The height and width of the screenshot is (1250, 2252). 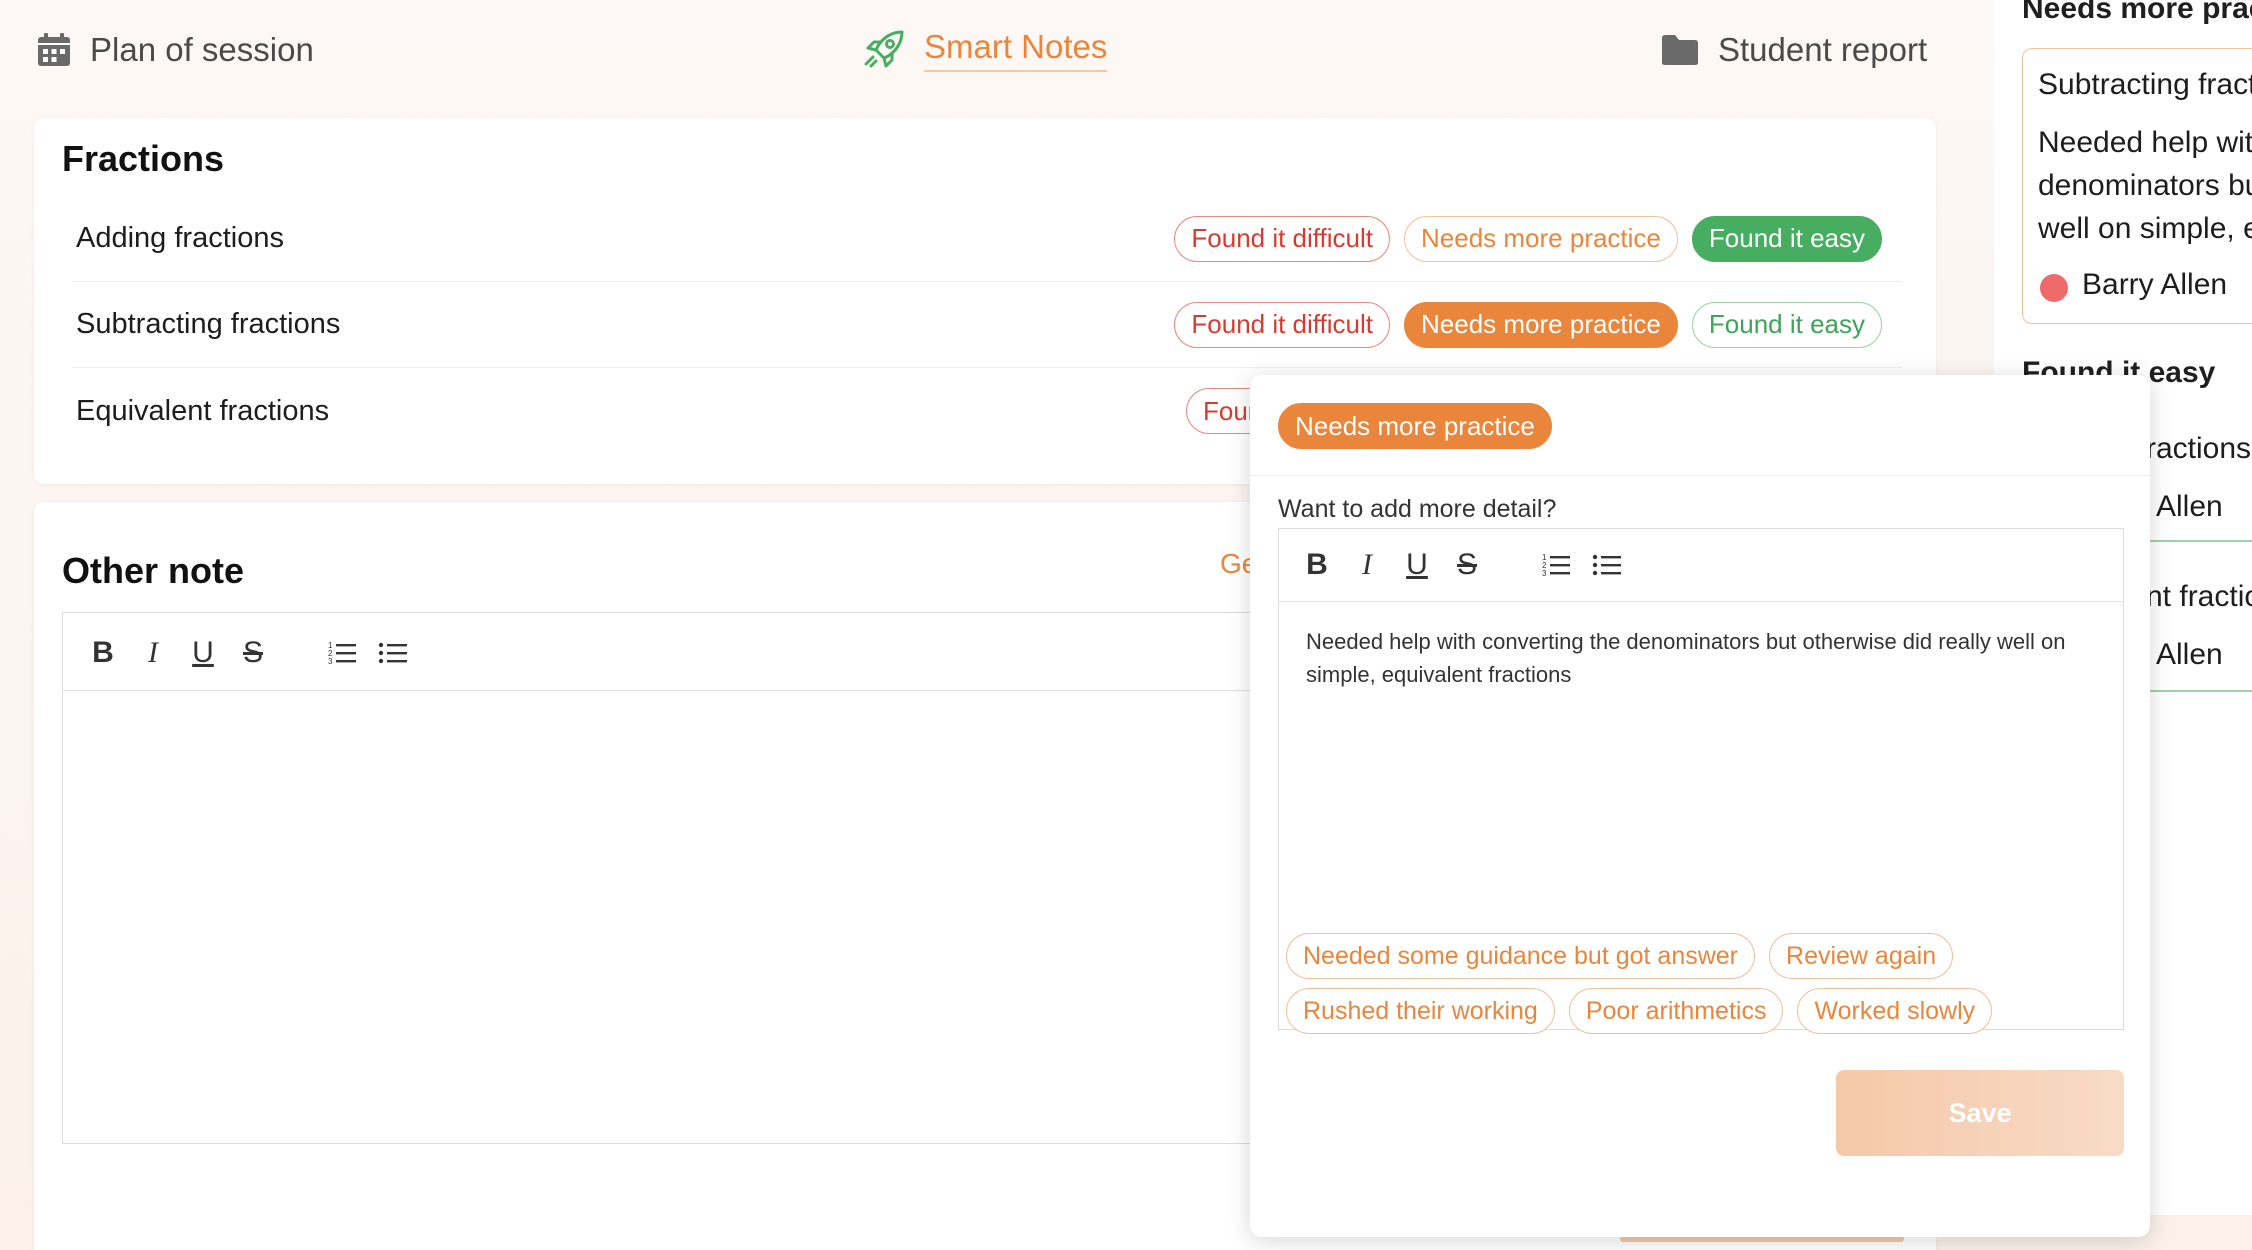 I want to click on note-card-text: well on simple, ec, so click(x=2145, y=228).